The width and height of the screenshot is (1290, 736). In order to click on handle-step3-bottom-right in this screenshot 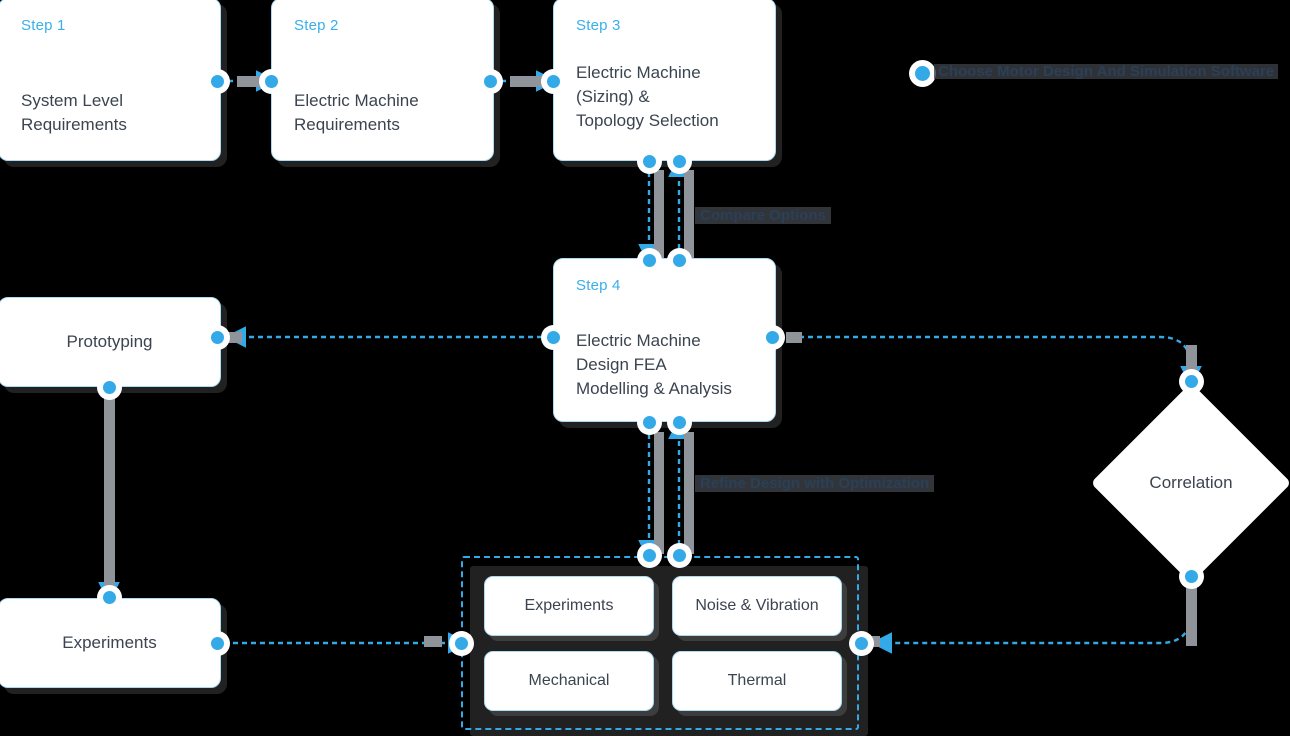, I will do `click(679, 161)`.